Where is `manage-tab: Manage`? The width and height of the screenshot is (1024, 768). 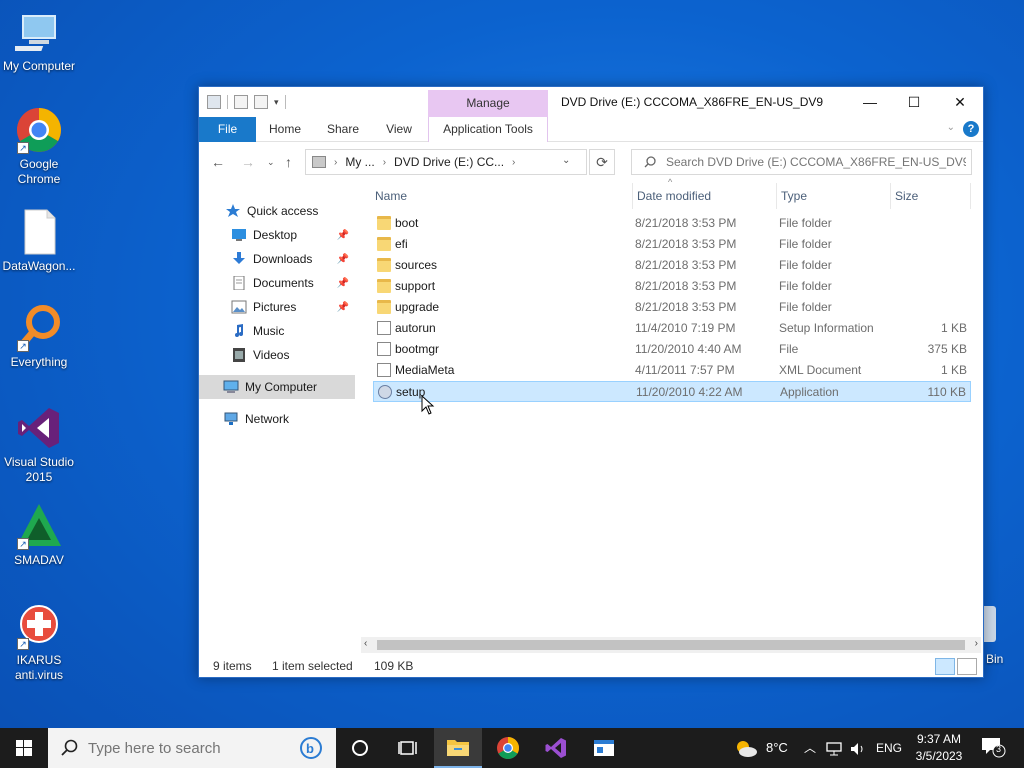
manage-tab: Manage is located at coordinates (488, 103).